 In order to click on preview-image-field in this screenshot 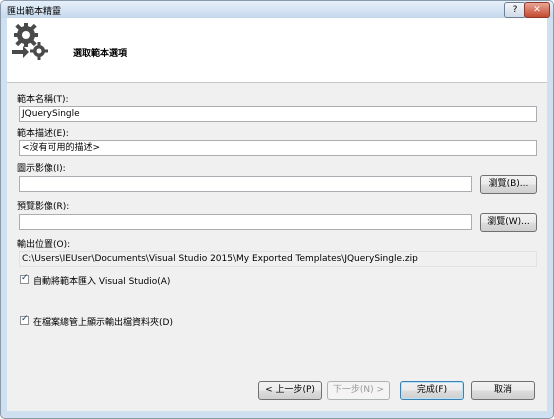, I will do `click(245, 222)`.